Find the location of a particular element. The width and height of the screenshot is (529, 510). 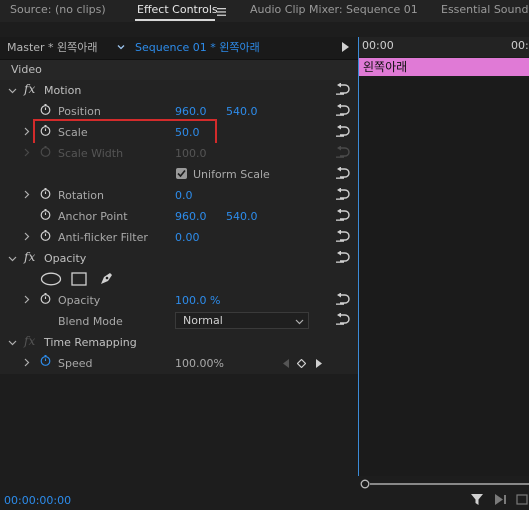

time-remapping-label: Time Remapping is located at coordinates (90, 342).